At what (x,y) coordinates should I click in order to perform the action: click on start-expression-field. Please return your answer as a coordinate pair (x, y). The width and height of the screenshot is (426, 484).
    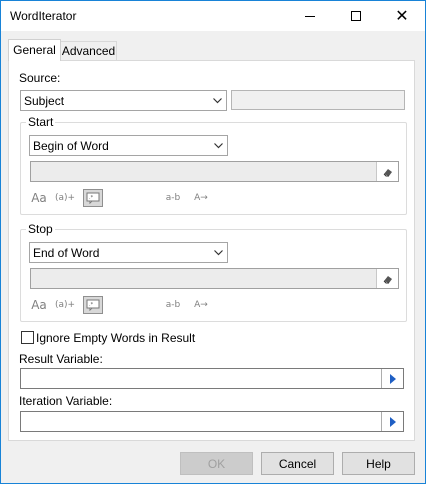
    Looking at the image, I should click on (214, 171).